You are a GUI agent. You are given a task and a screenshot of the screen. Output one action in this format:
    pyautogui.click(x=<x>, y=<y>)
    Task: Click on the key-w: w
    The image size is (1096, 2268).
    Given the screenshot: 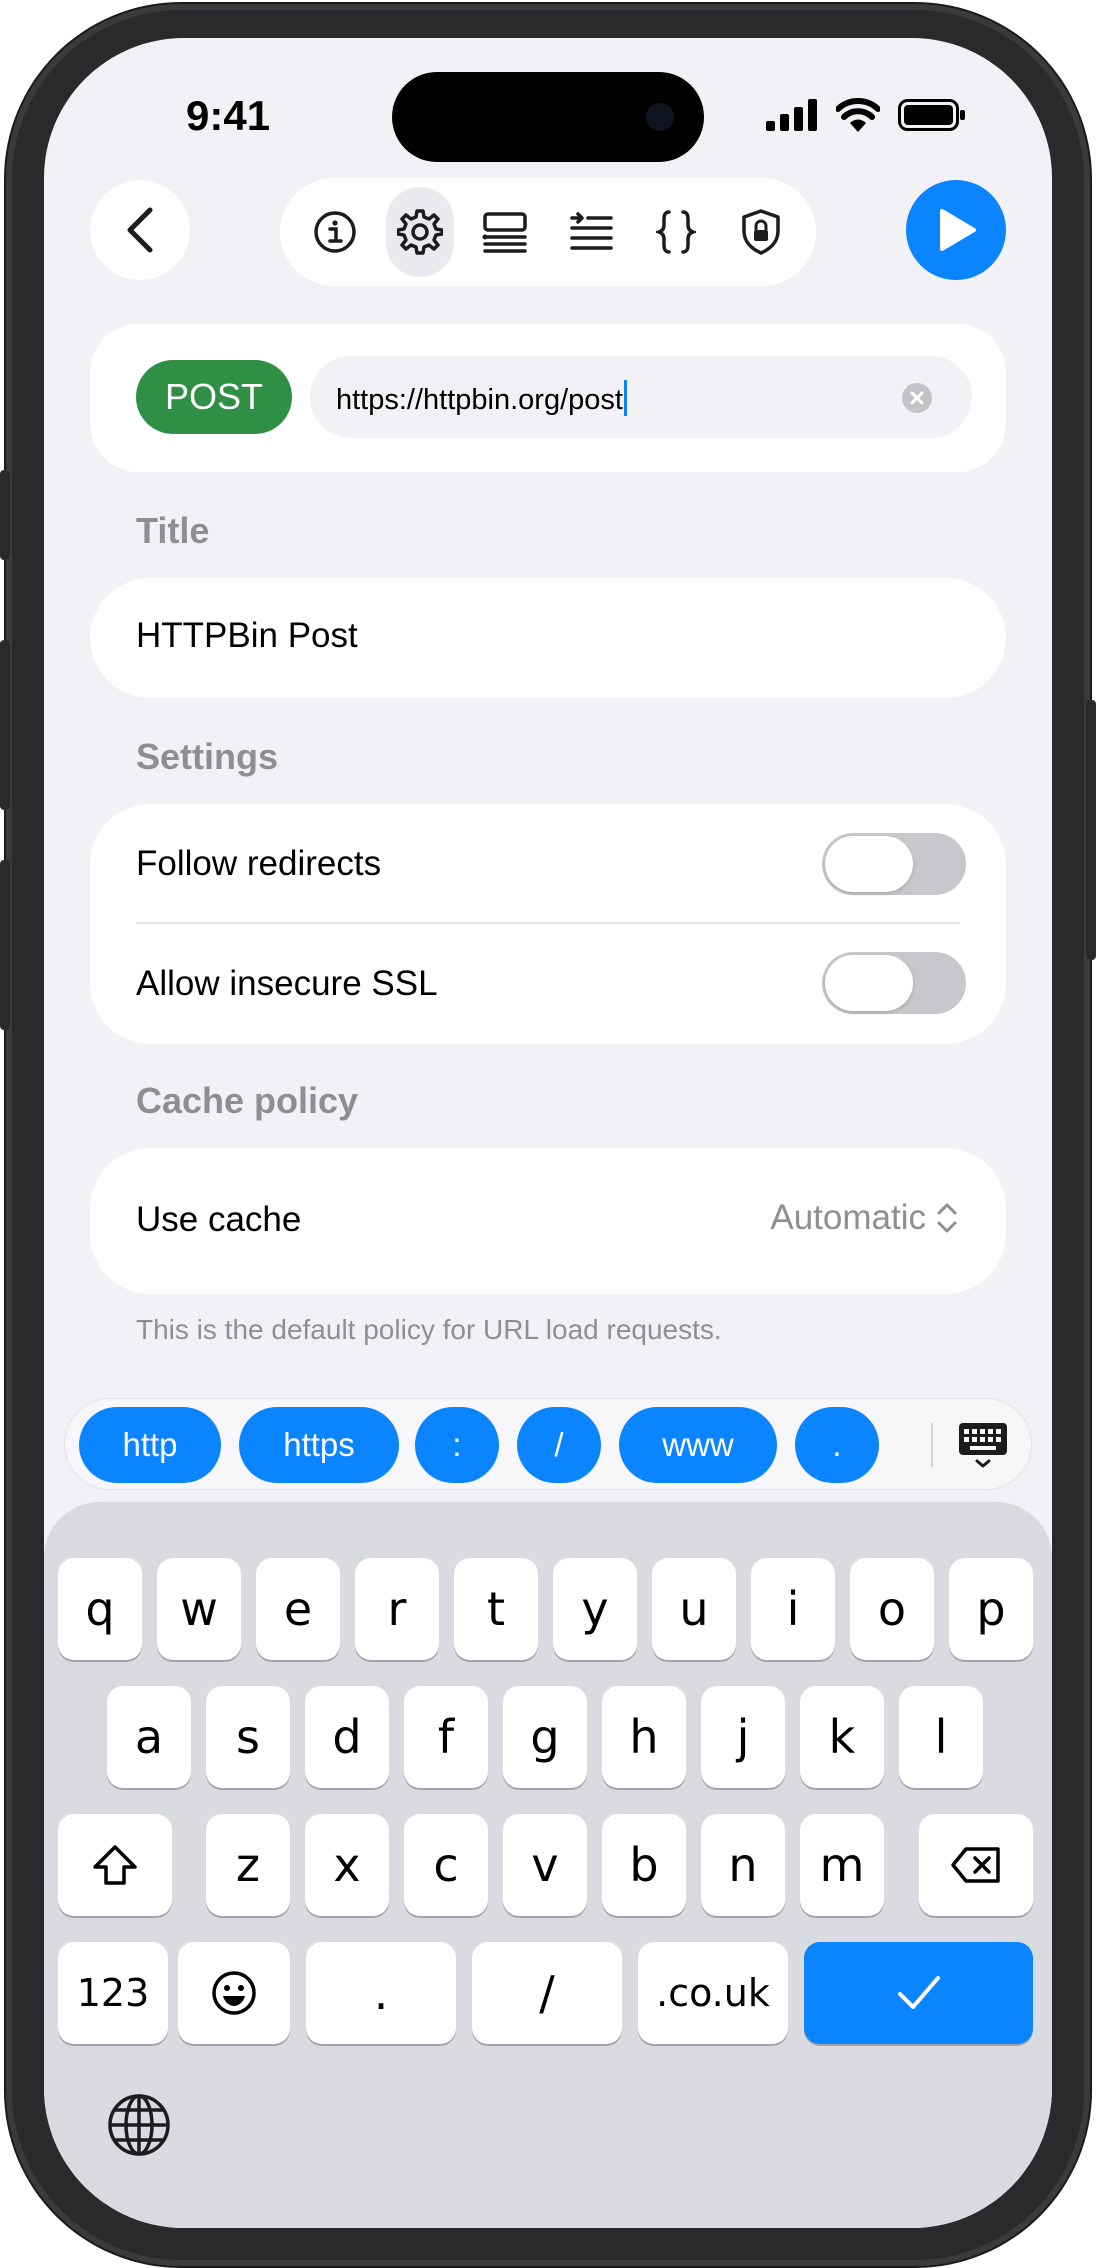 What is the action you would take?
    pyautogui.click(x=199, y=1609)
    